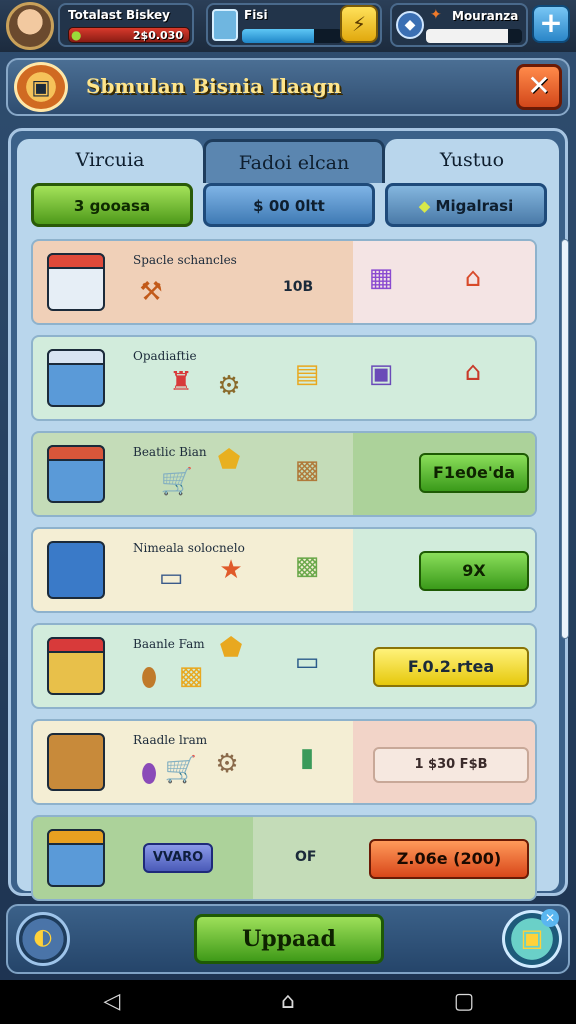 This screenshot has width=576, height=1024. I want to click on row-action-button: 1 $30 F$B, so click(451, 765).